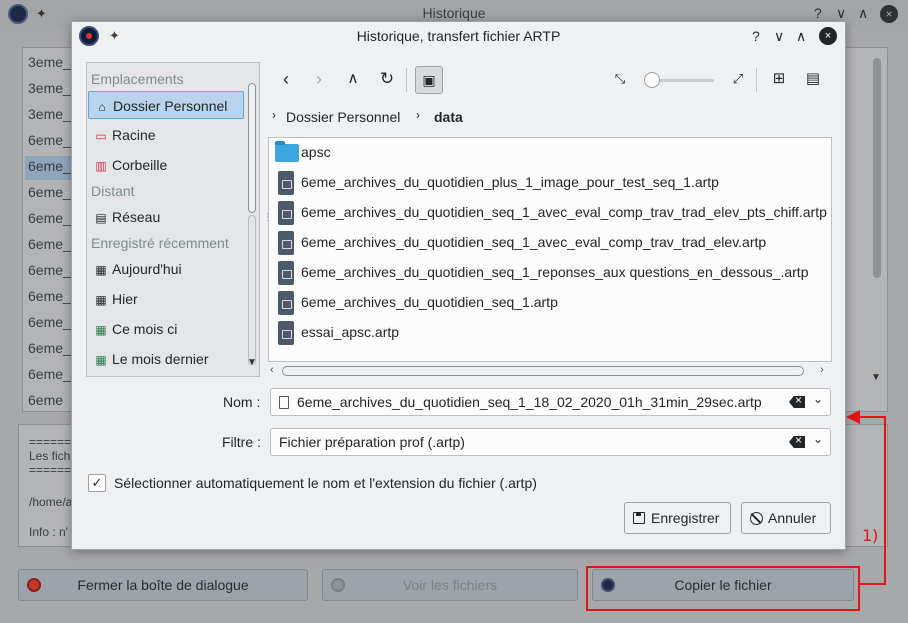  I want to click on zoom-out-icon: ⤡, so click(620, 78).